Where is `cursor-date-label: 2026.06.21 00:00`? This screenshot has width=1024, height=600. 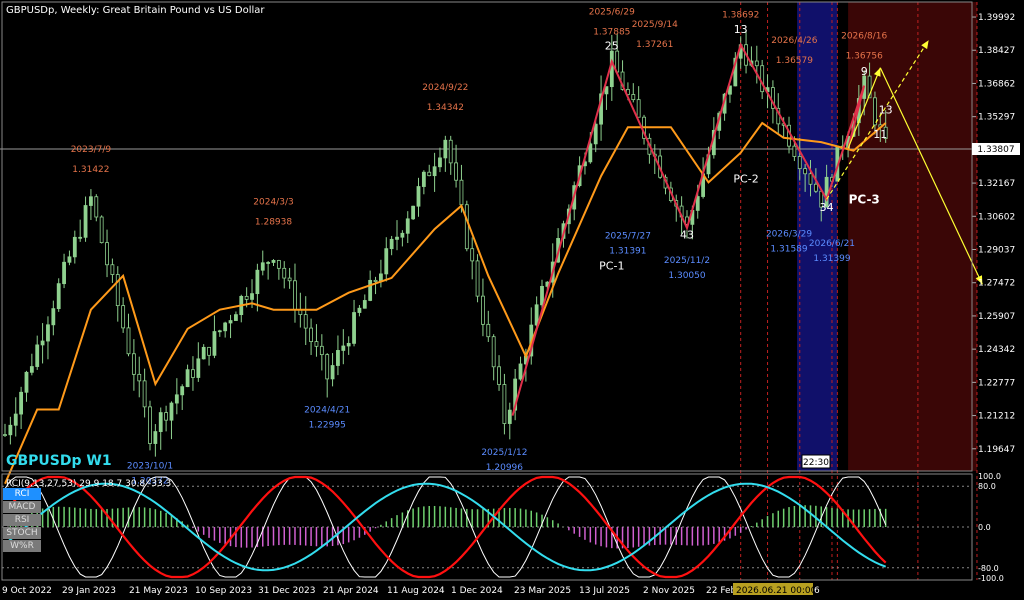 cursor-date-label: 2026.06.21 00:00 is located at coordinates (776, 591).